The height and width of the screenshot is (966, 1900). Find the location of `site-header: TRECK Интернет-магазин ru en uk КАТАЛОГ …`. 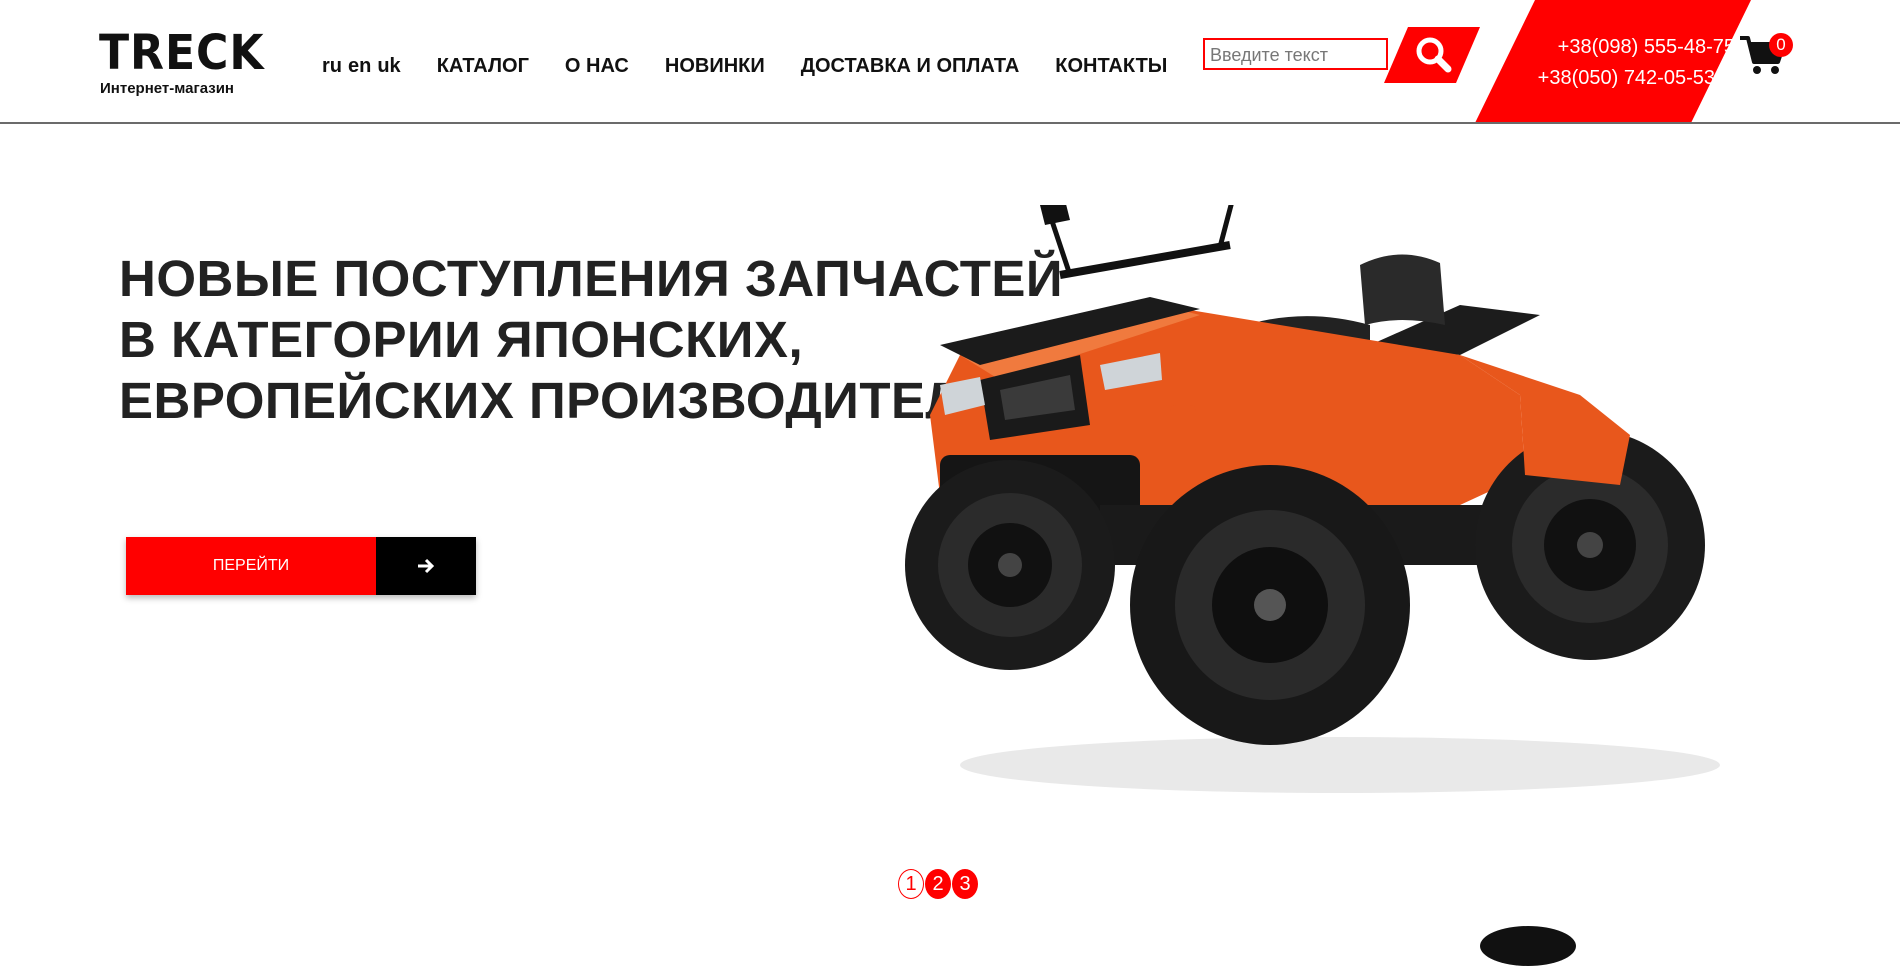

site-header: TRECK Интернет-магазин ru en uk КАТАЛОГ … is located at coordinates (950, 61).